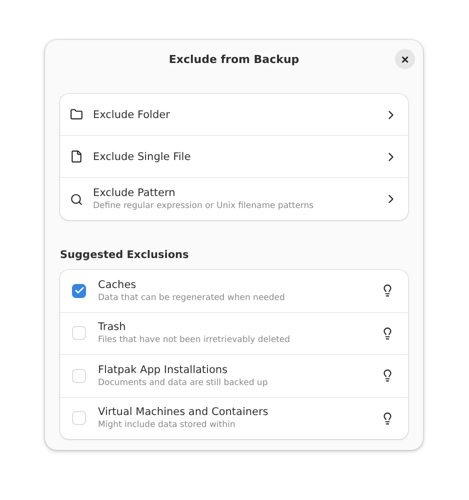 Image resolution: width=469 pixels, height=500 pixels. Describe the element at coordinates (163, 370) in the screenshot. I see `row-label: Flatpak App Installations` at that location.